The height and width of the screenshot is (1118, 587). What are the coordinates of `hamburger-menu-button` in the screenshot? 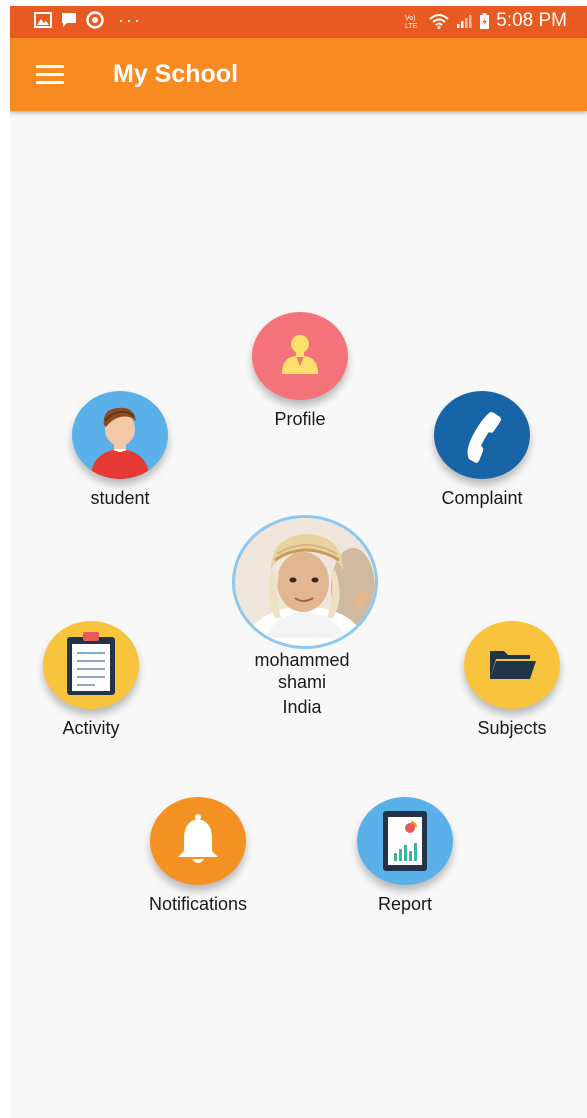 It's located at (50, 75).